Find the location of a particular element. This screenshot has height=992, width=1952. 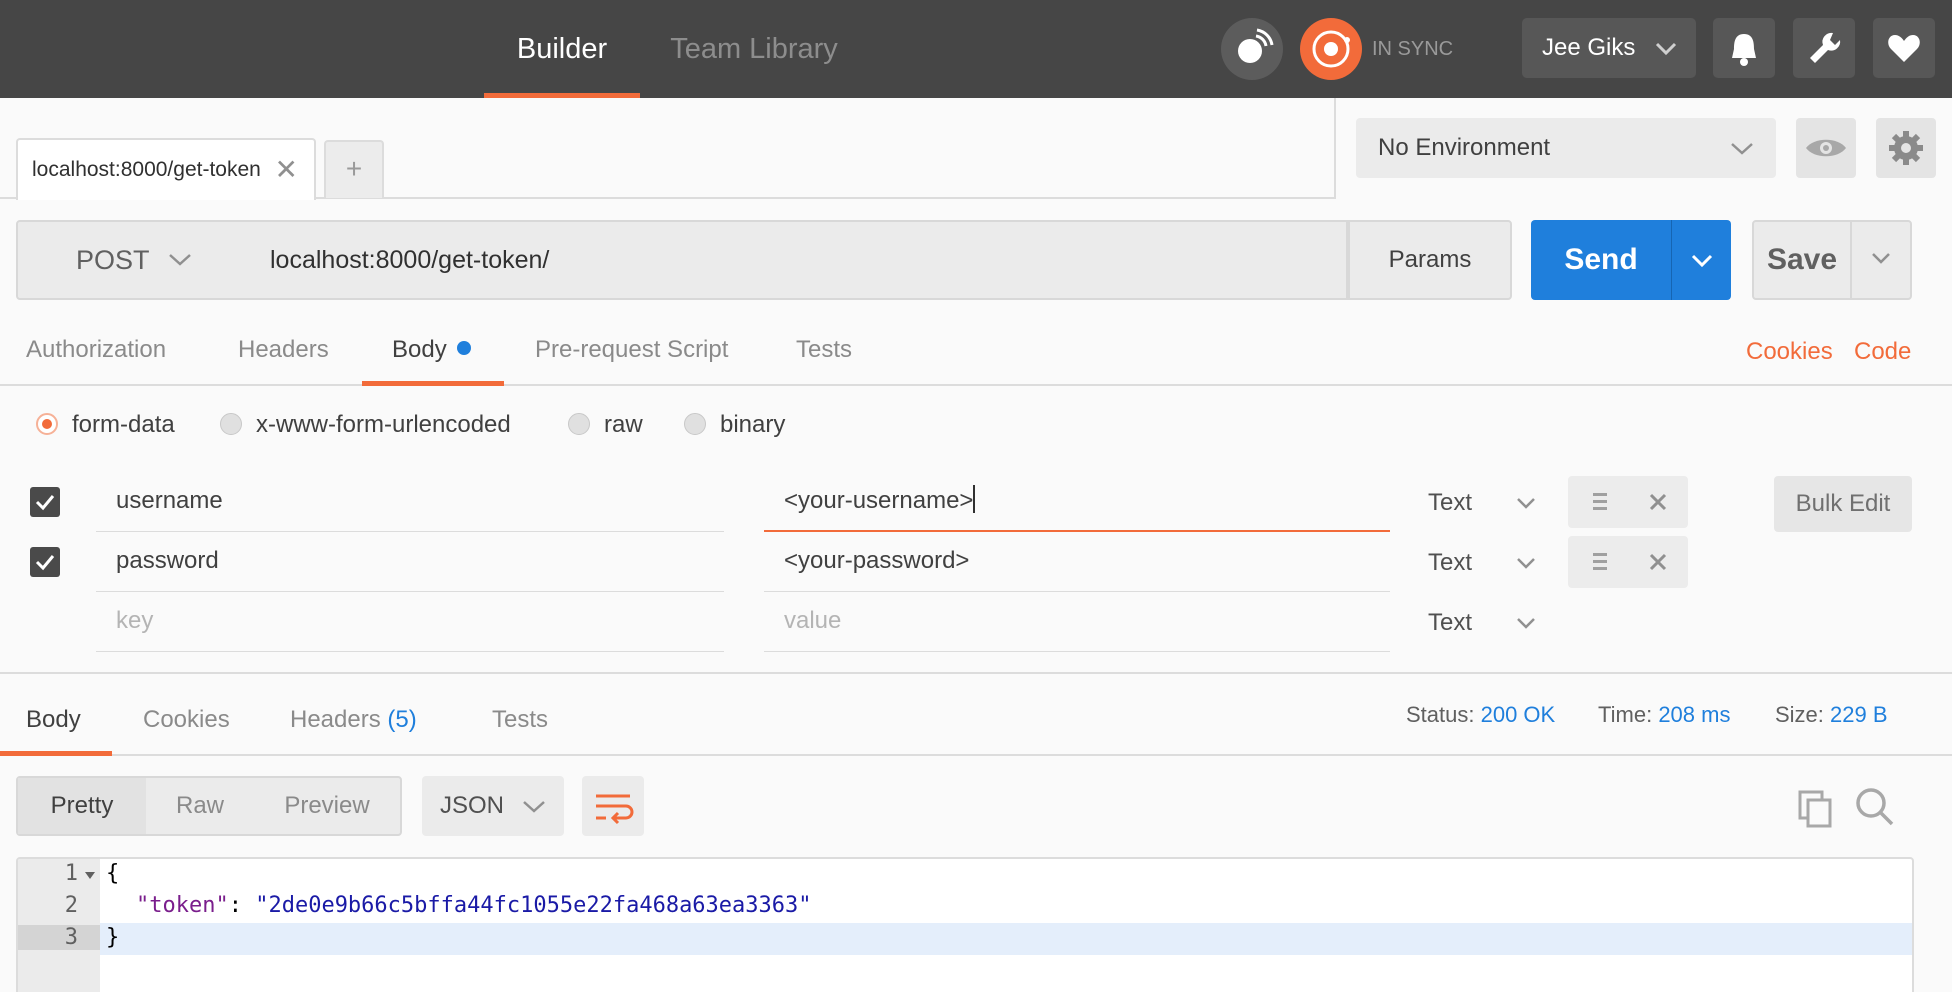

environment-selected: No Environment is located at coordinates (1464, 147).